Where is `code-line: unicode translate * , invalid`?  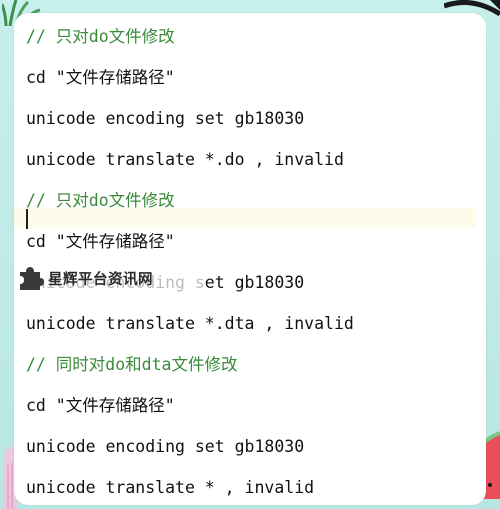 code-line: unicode translate * , invalid is located at coordinates (170, 487).